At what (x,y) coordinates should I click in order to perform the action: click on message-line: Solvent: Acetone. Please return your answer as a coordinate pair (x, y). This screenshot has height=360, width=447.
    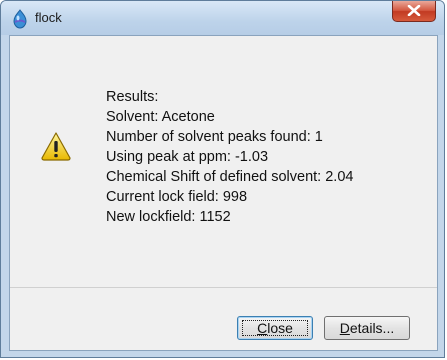
    Looking at the image, I should click on (160, 117).